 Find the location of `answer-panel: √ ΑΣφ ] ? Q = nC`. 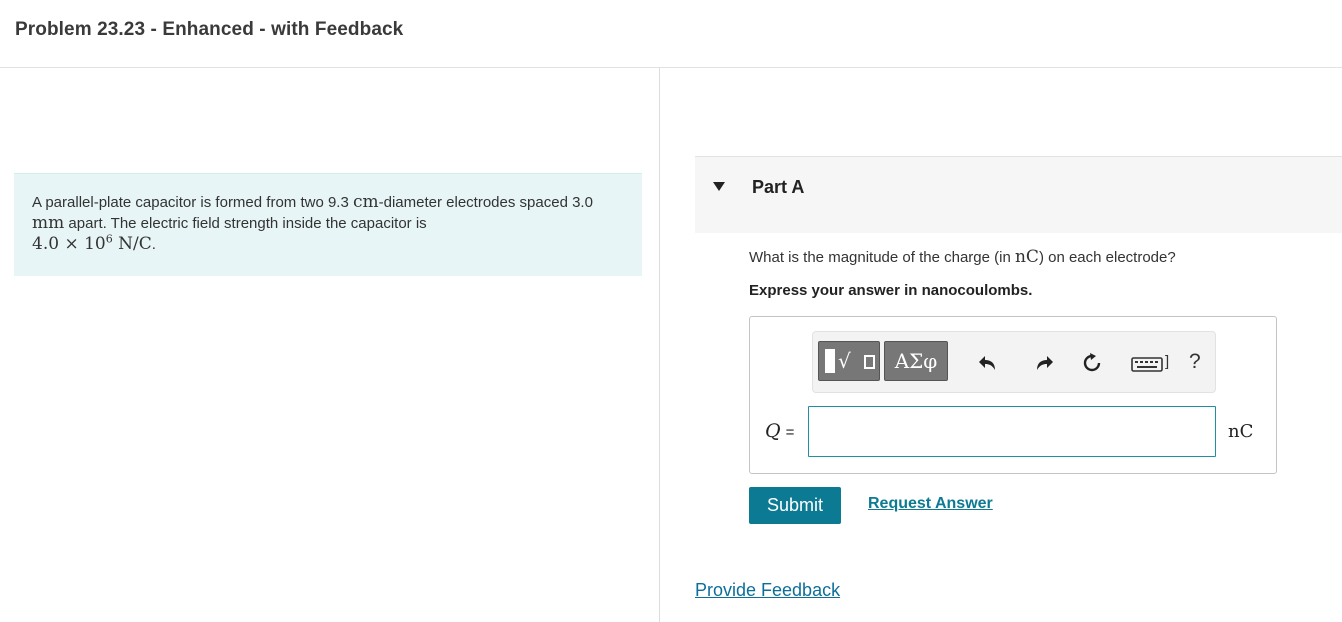

answer-panel: √ ΑΣφ ] ? Q = nC is located at coordinates (1013, 395).